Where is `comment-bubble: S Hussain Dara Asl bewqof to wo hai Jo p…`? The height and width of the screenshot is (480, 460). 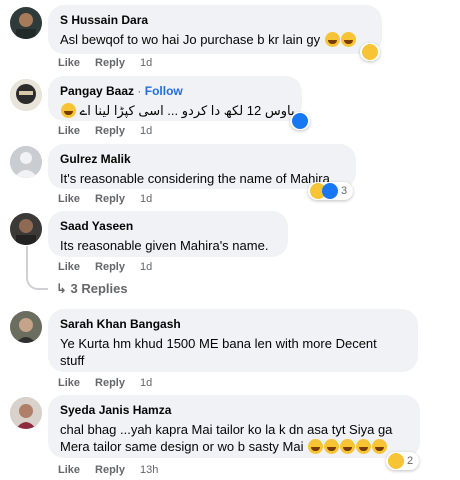 comment-bubble: S Hussain Dara Asl bewqof to wo hai Jo p… is located at coordinates (215, 29).